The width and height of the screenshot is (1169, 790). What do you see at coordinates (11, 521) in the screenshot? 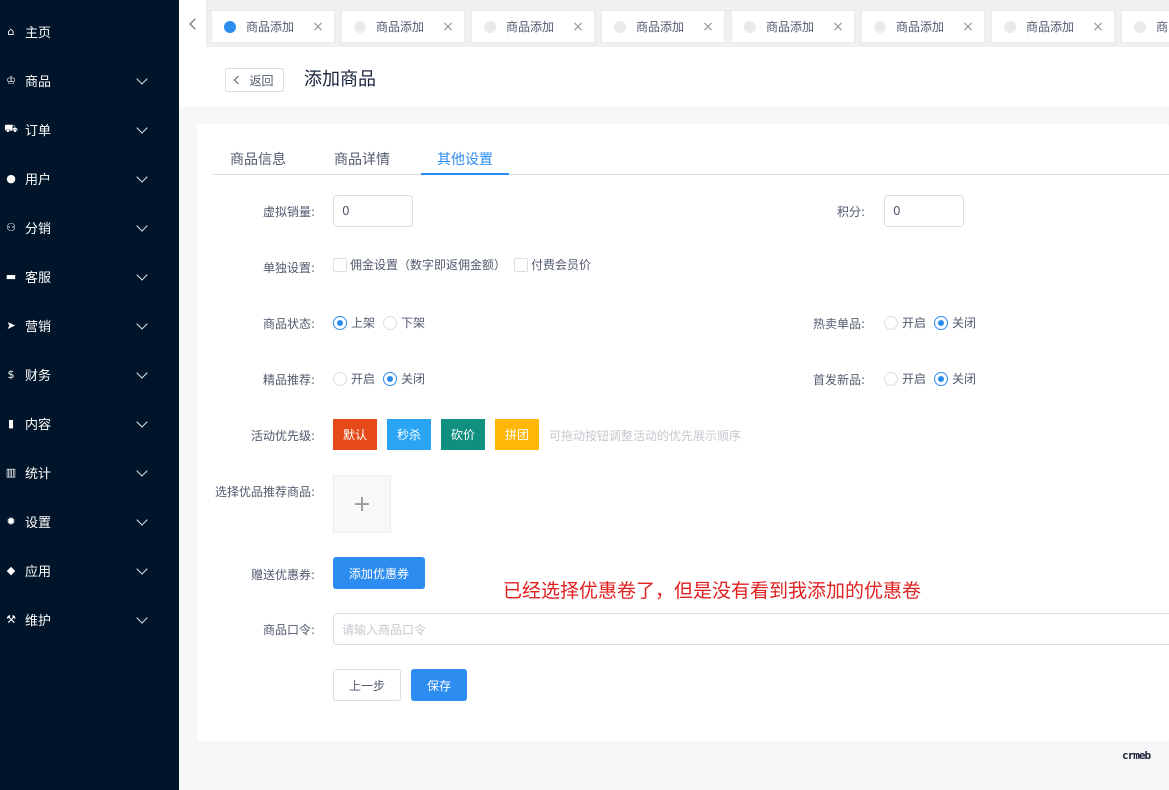
I see `gear-icon: ✹` at bounding box center [11, 521].